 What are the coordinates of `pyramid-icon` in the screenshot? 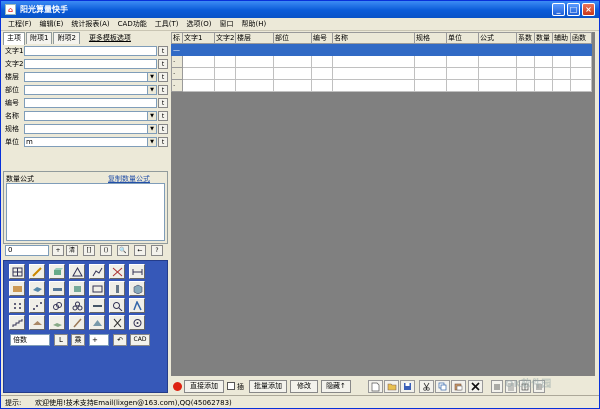 It's located at (97, 322).